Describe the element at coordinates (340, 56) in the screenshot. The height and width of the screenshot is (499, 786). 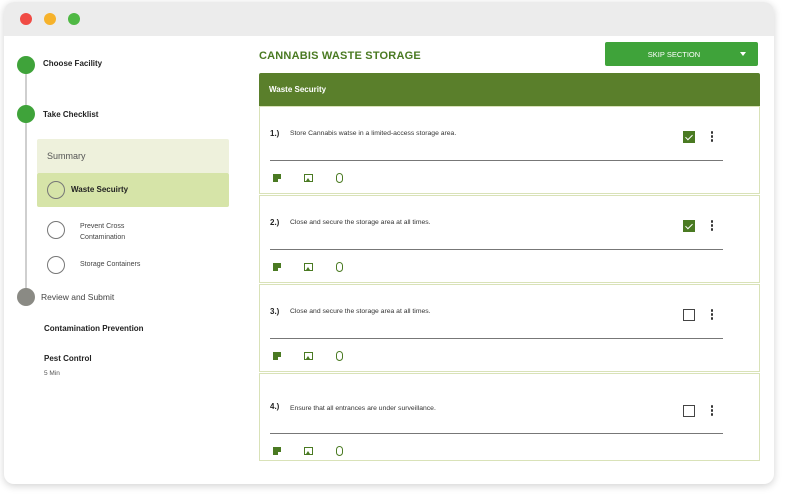
I see `page-title: CANNABIS WASTE STORAGE` at that location.